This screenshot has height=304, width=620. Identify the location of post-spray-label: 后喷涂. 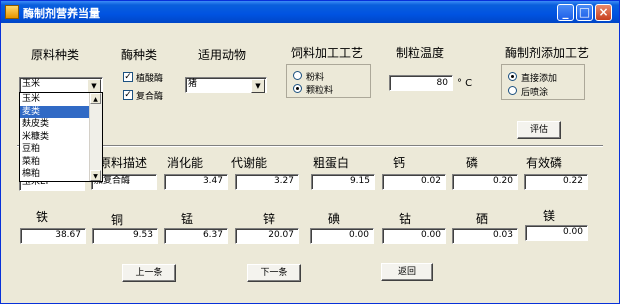
(535, 93).